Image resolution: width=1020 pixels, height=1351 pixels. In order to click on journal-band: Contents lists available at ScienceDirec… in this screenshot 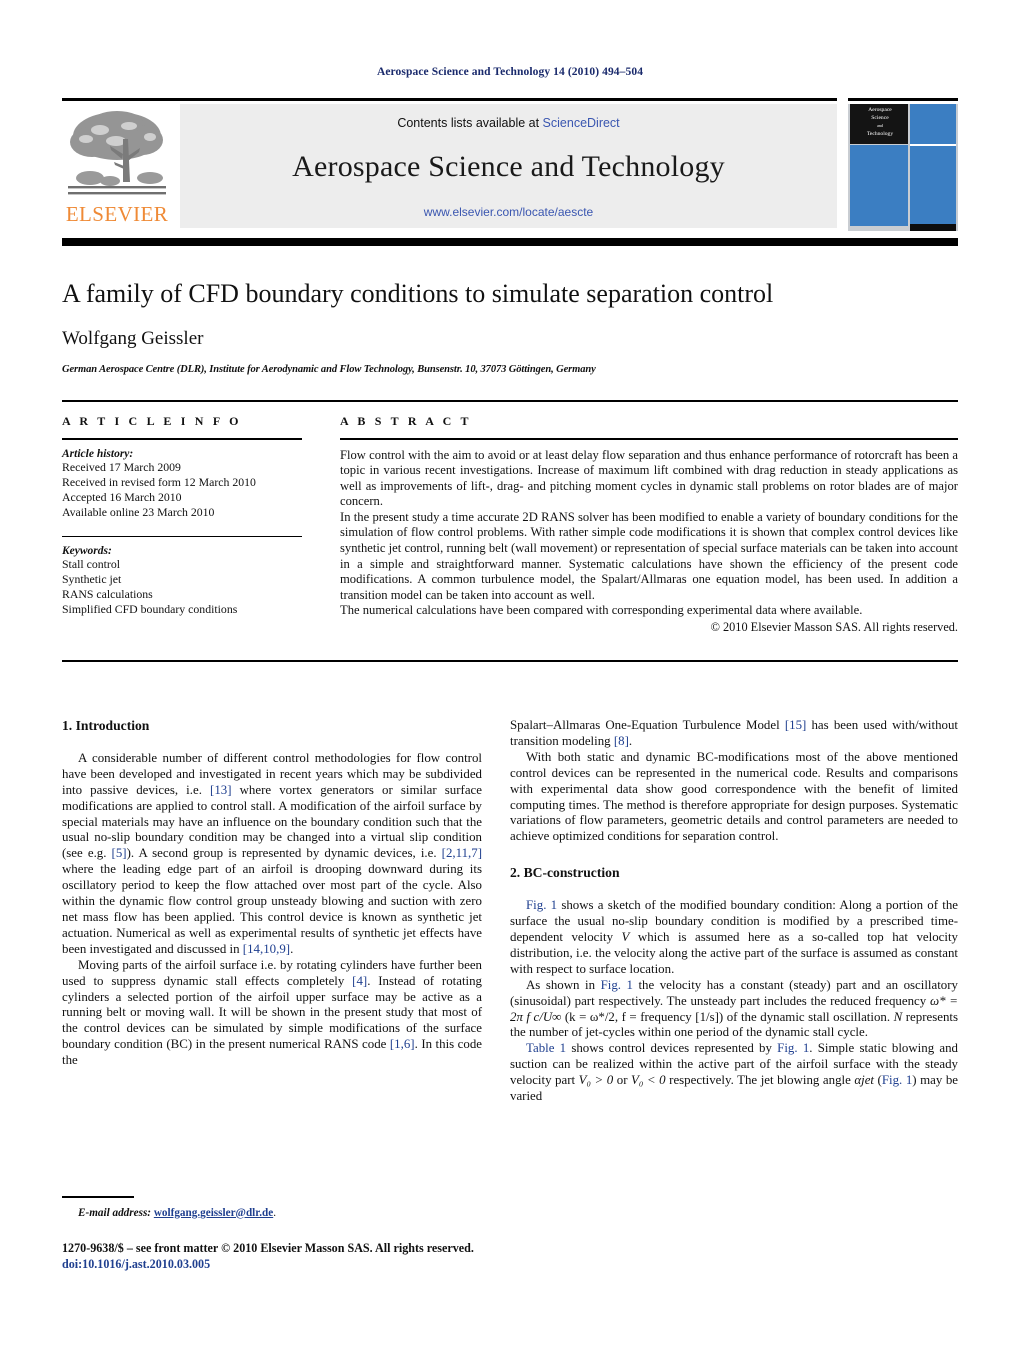, I will do `click(508, 166)`.